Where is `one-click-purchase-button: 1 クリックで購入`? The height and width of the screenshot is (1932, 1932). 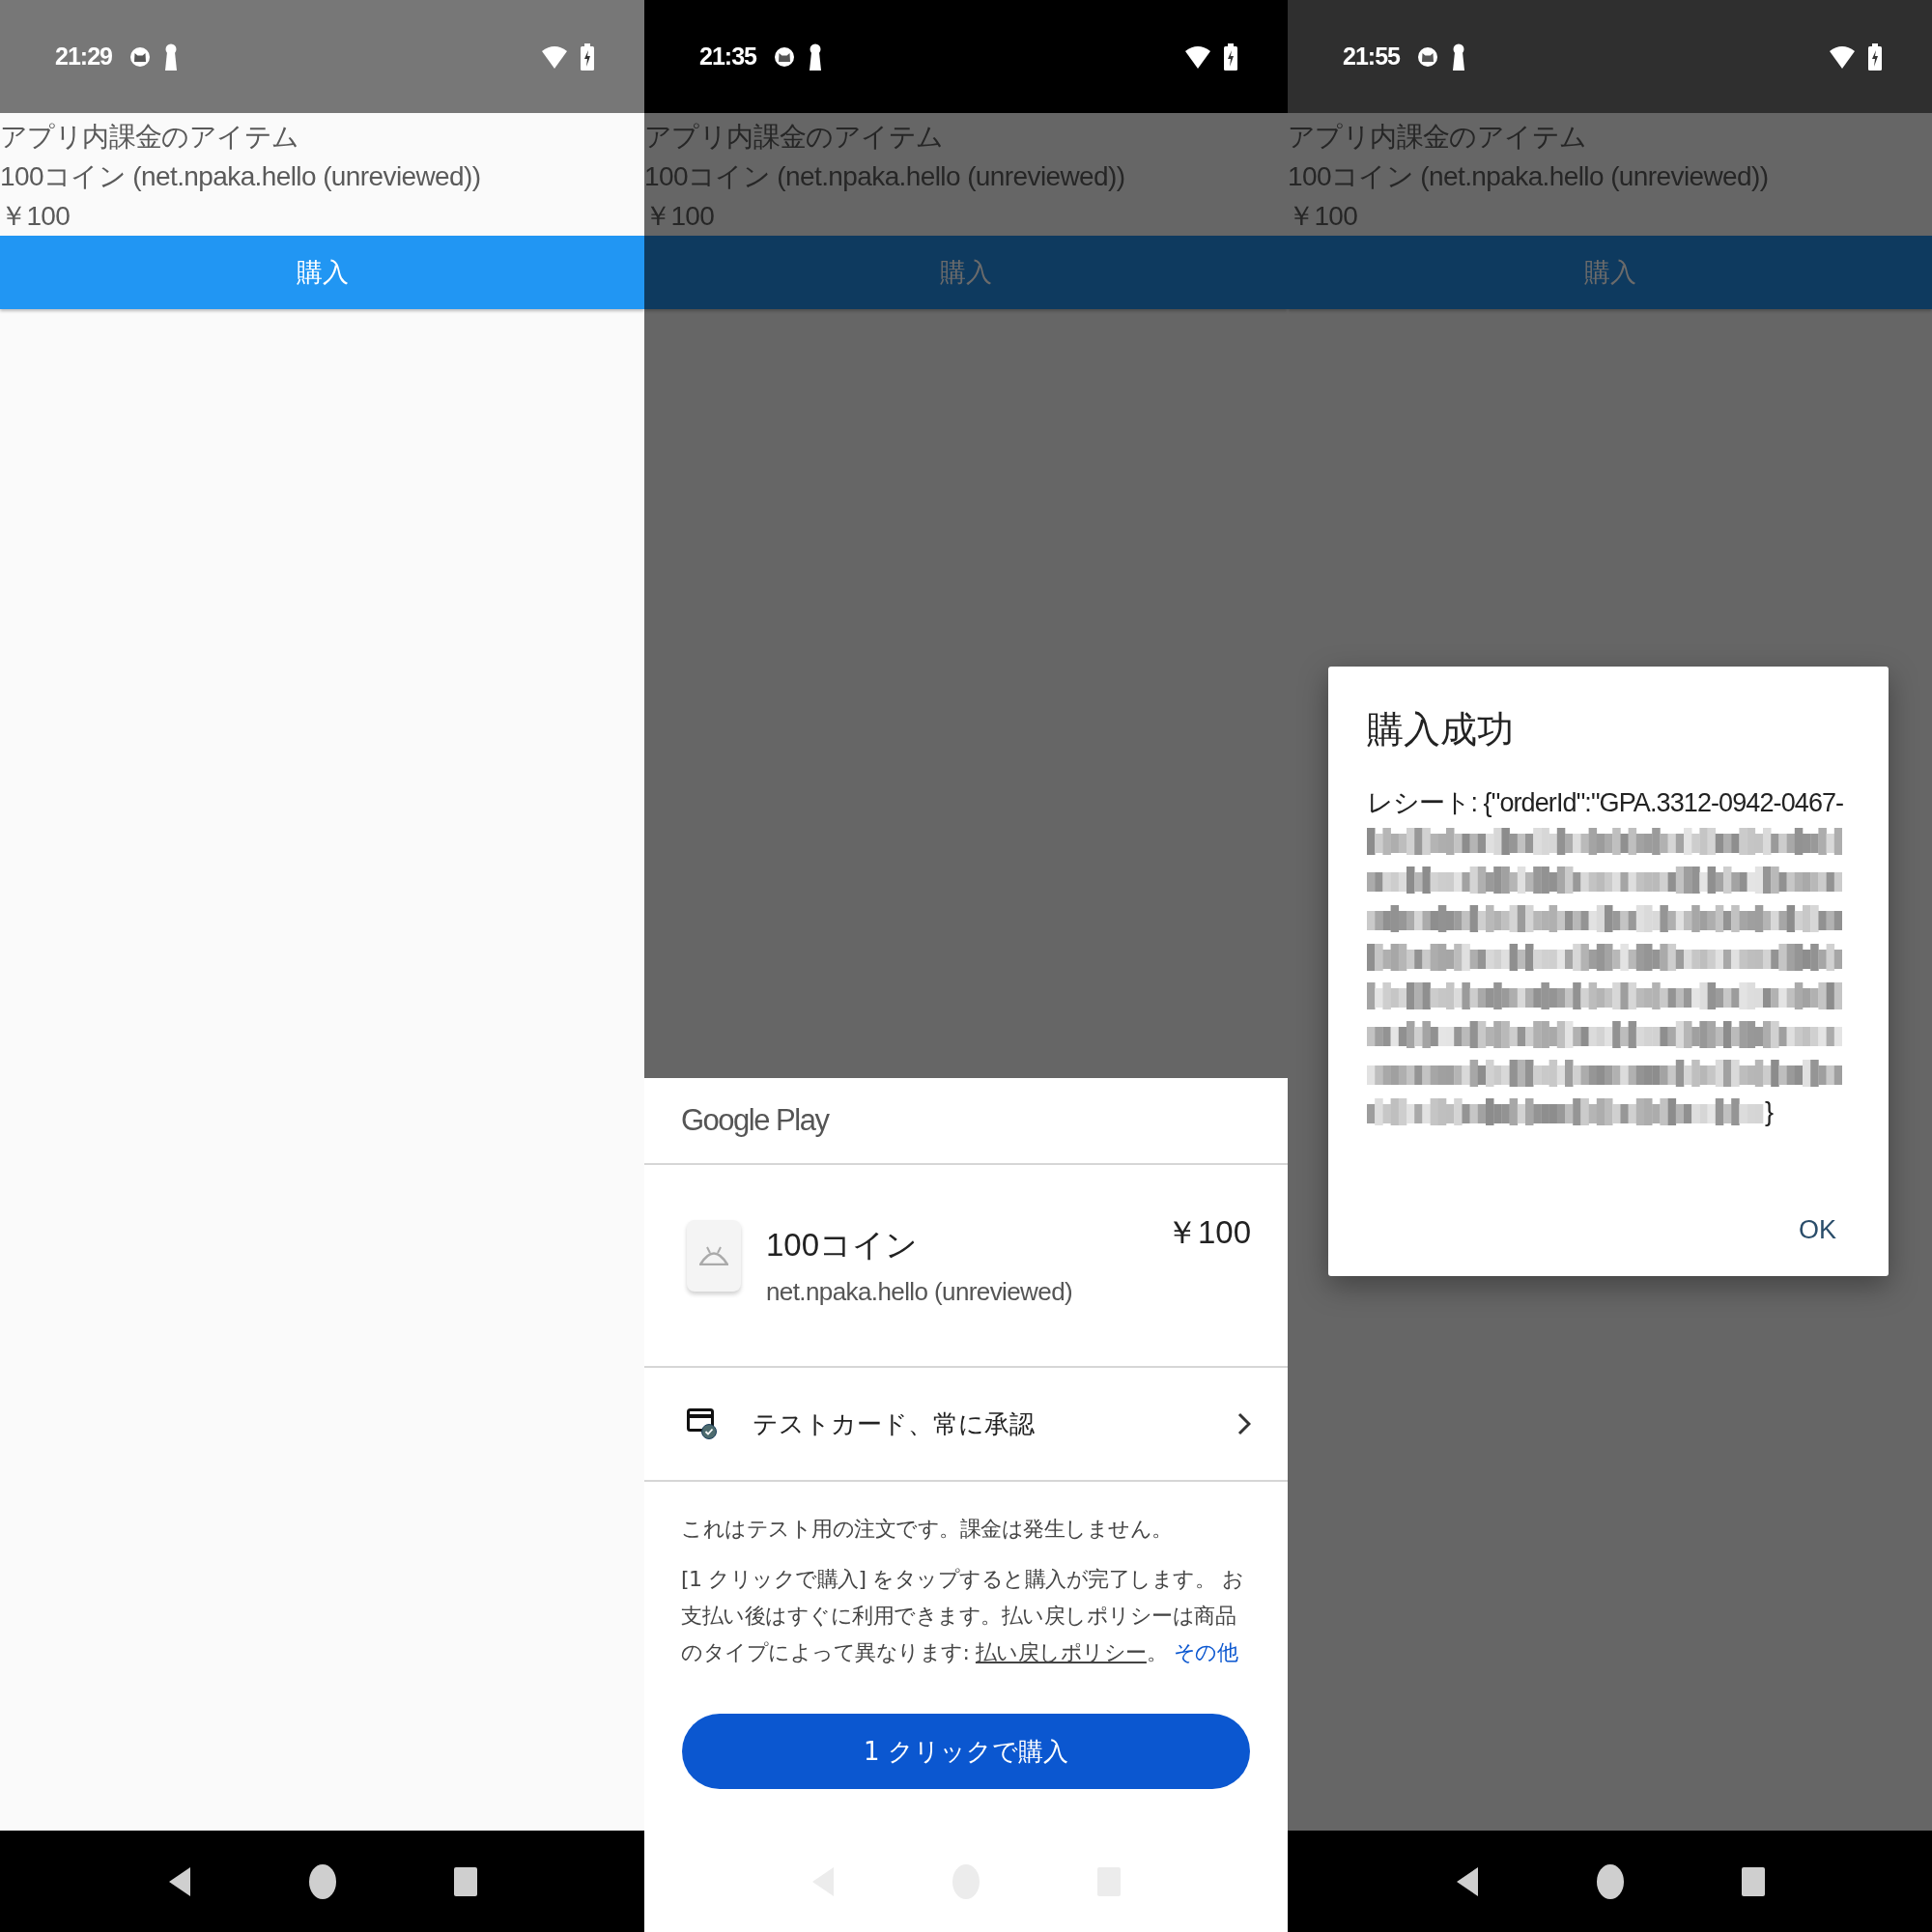 one-click-purchase-button: 1 クリックで購入 is located at coordinates (966, 1751).